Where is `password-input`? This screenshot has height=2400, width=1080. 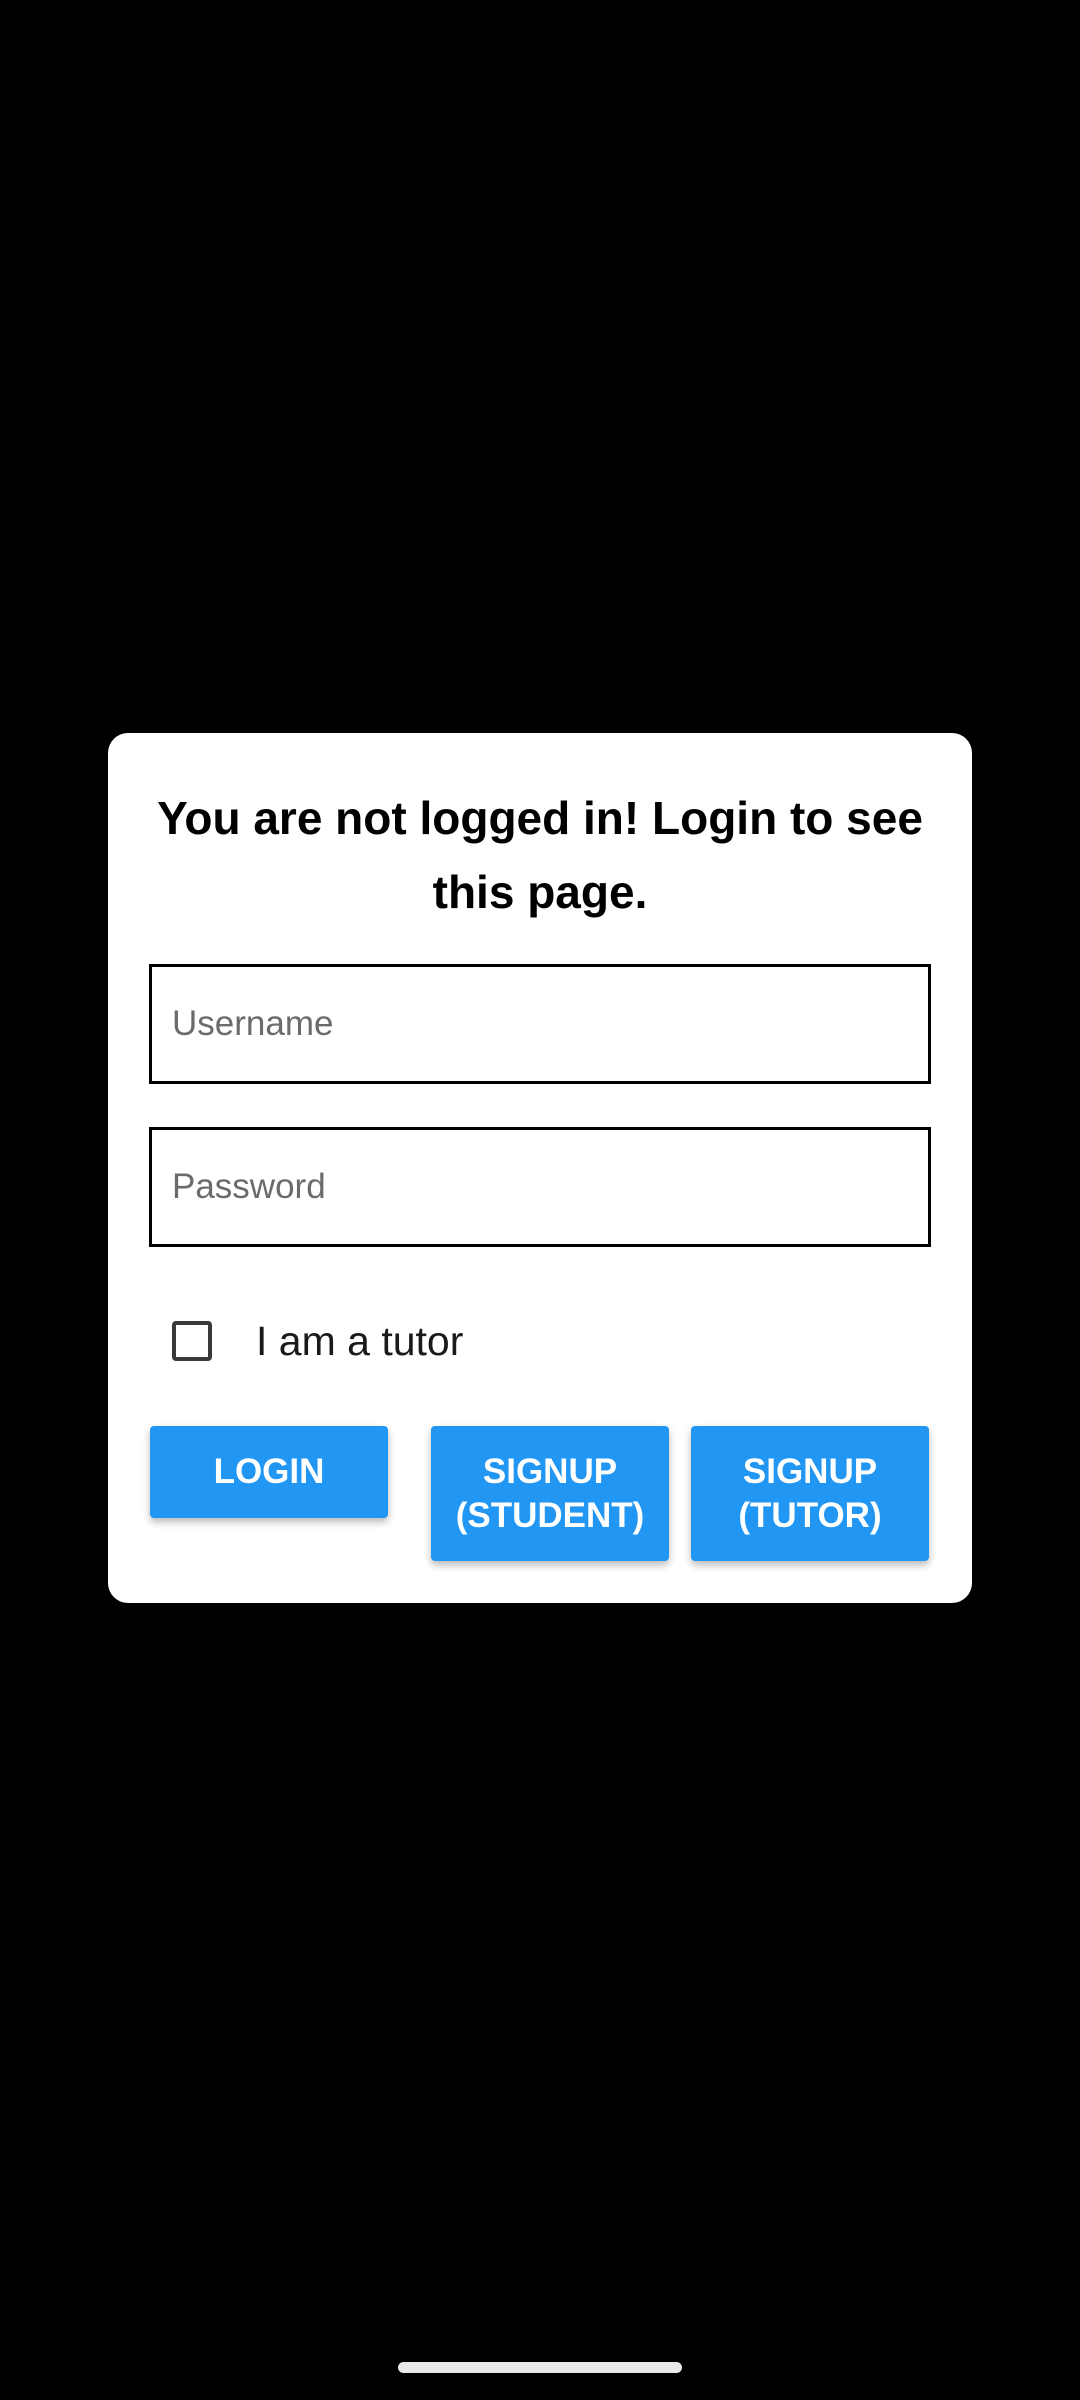
password-input is located at coordinates (540, 1187).